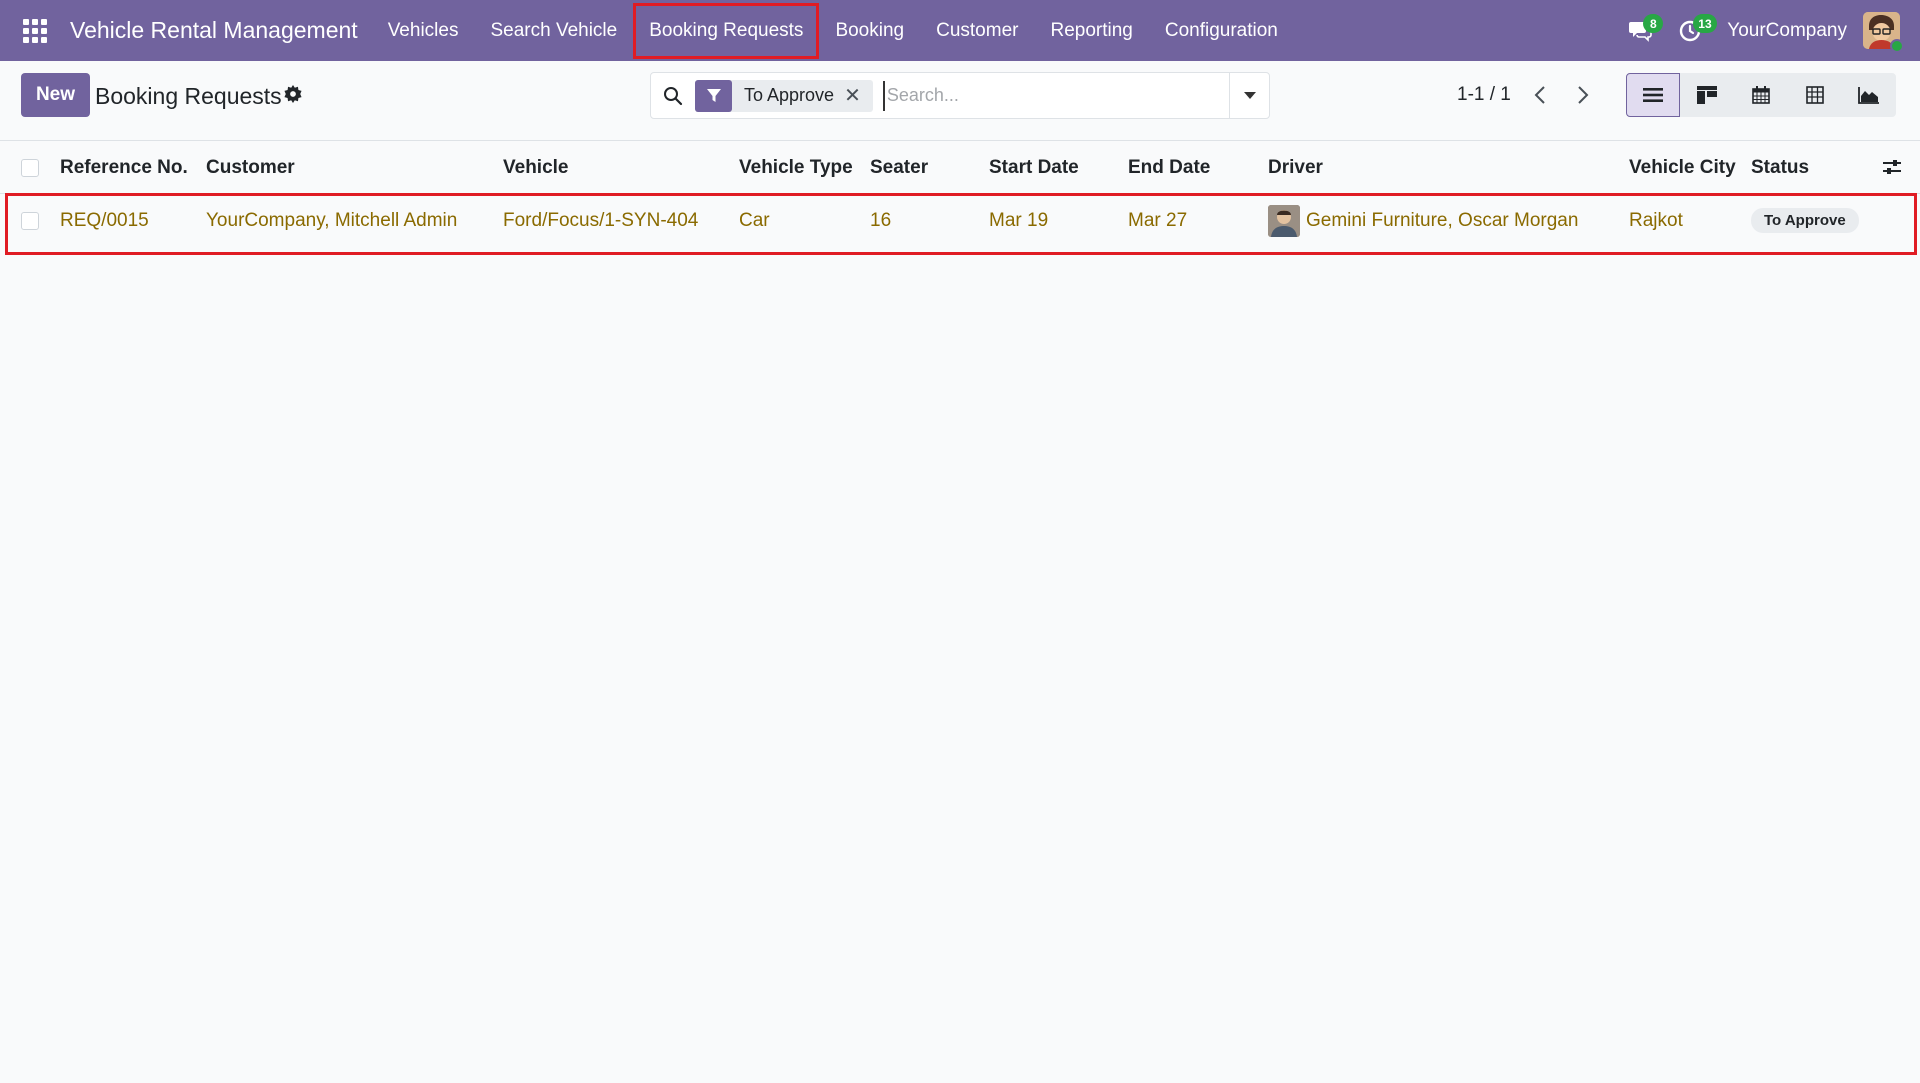  I want to click on row-checkbox, so click(30, 220).